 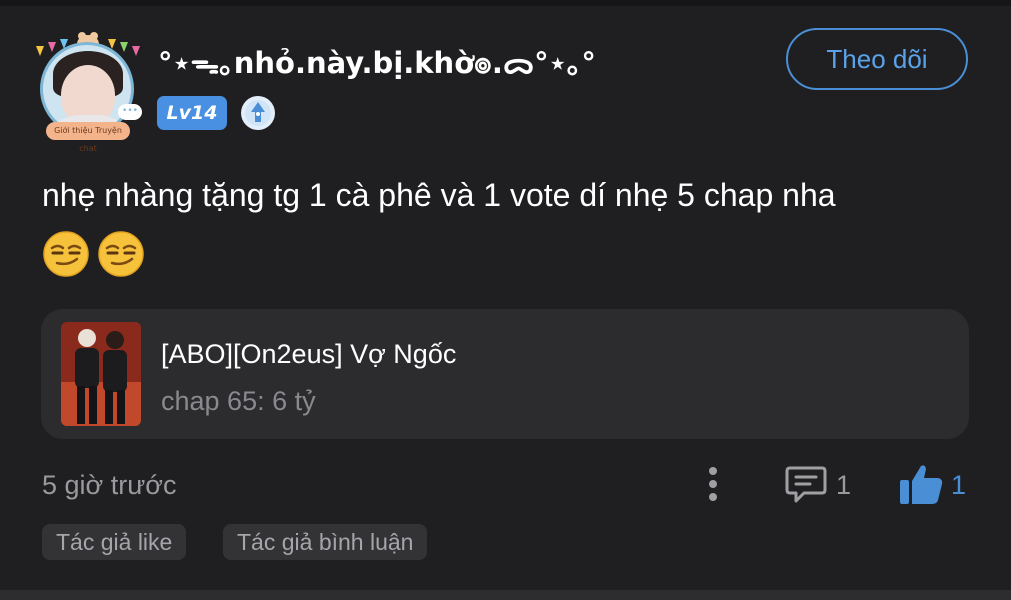 What do you see at coordinates (114, 542) in the screenshot?
I see `tag-author-like: Tác giả like` at bounding box center [114, 542].